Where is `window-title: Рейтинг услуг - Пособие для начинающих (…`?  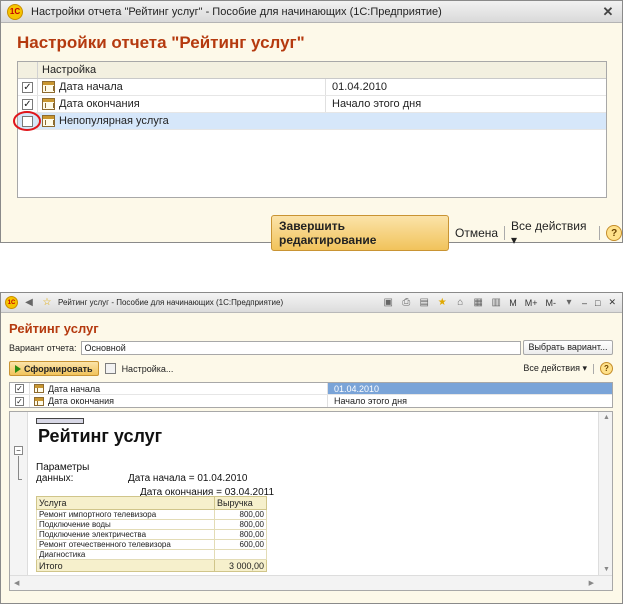 window-title: Рейтинг услуг - Пособие для начинающих (… is located at coordinates (171, 302).